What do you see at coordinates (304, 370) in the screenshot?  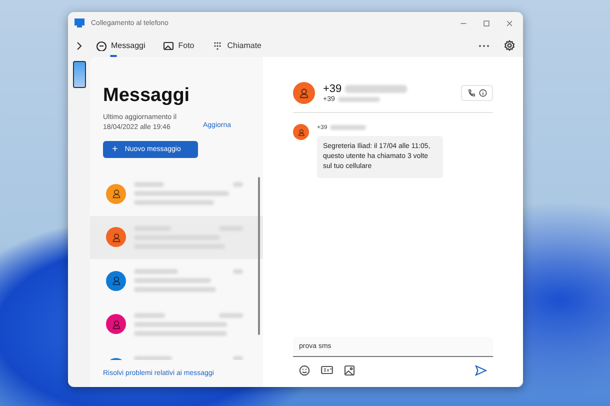 I see `emoji-icon` at bounding box center [304, 370].